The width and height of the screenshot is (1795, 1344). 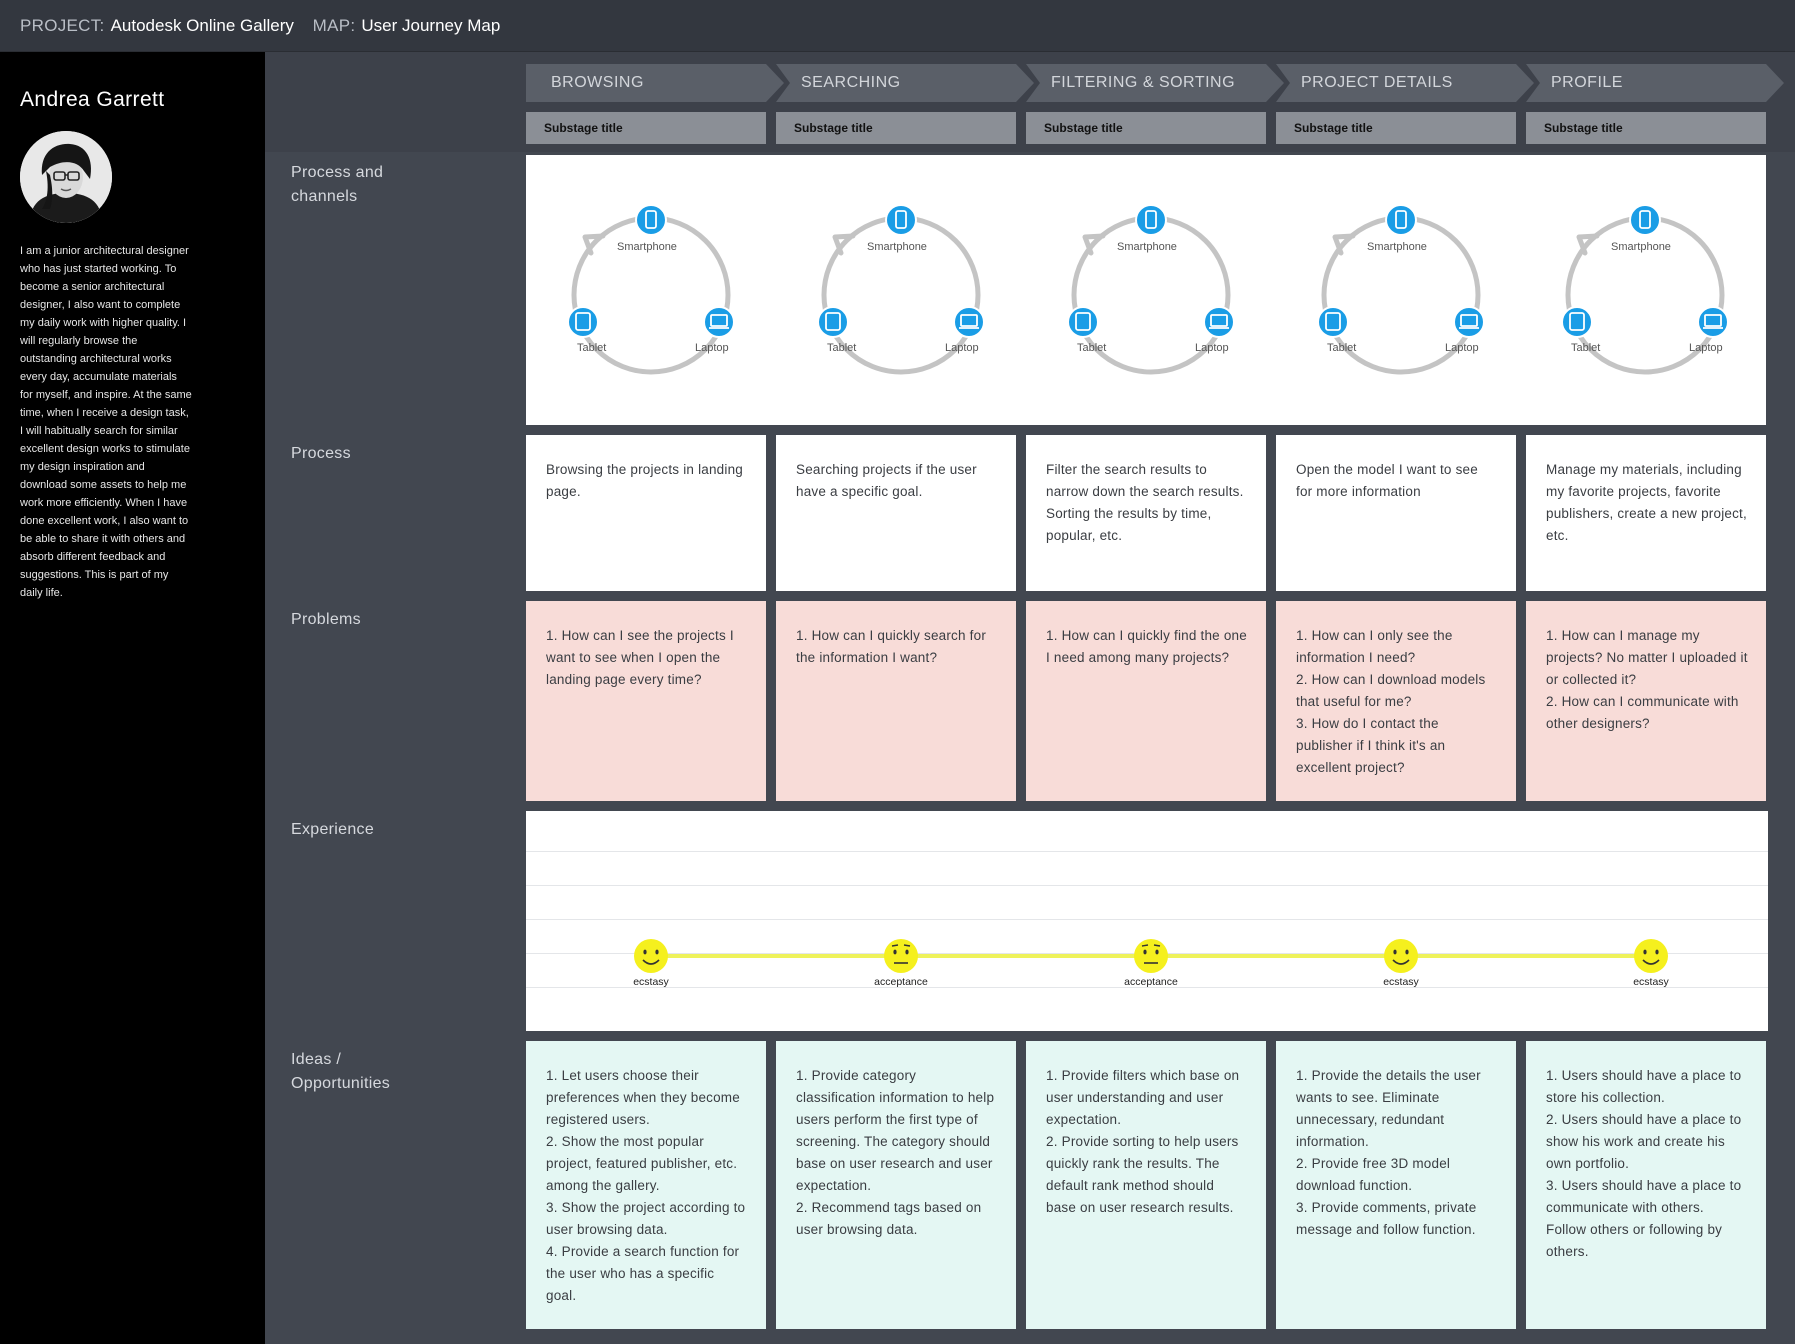 I want to click on row-label-ideas: Ideas / Opportunities, so click(x=341, y=1071).